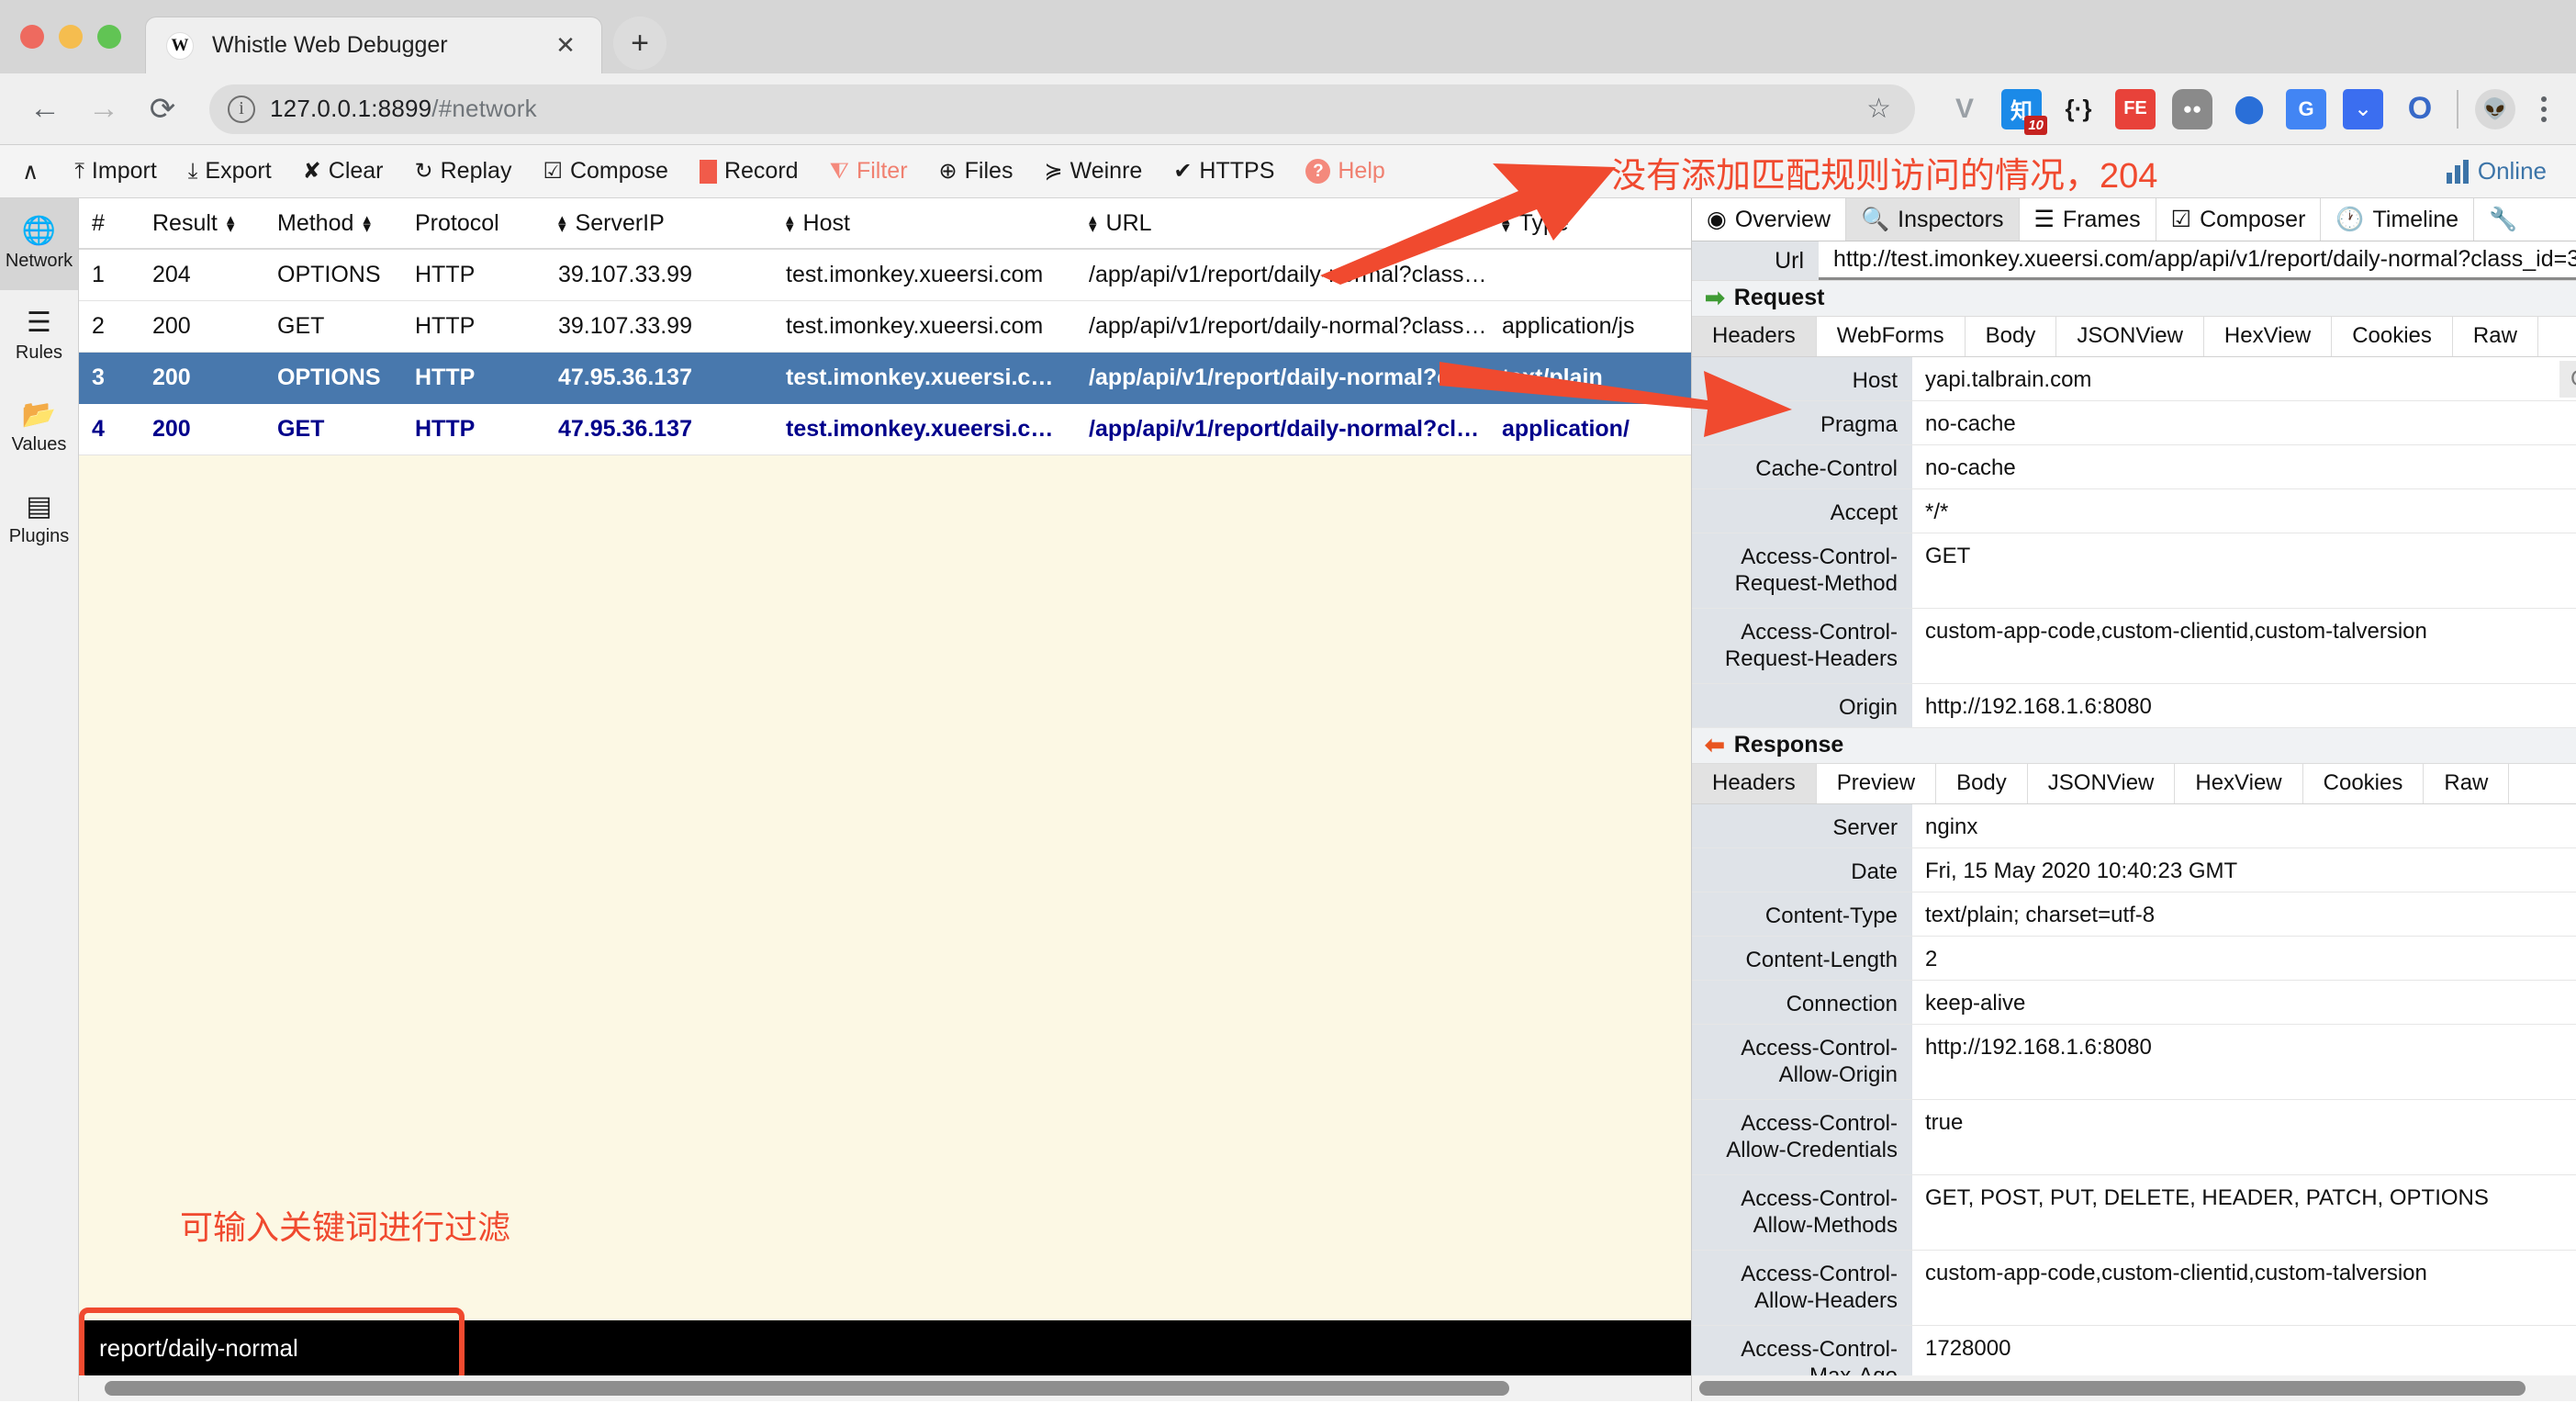 The image size is (2576, 1403). Describe the element at coordinates (1062, 109) in the screenshot. I see `address-bar: i 127.0.0.1:8899/#network ☆` at that location.